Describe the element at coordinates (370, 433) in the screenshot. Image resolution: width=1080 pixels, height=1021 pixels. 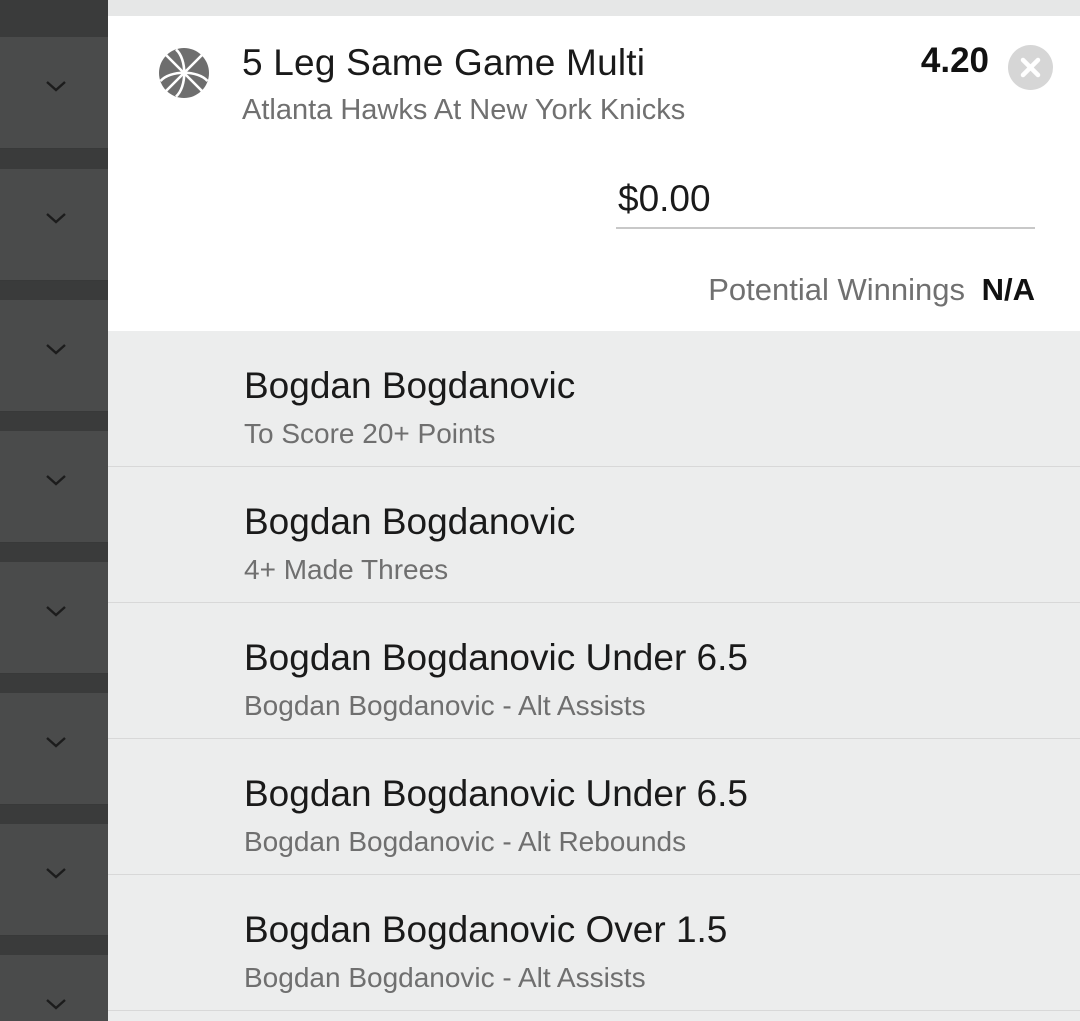
I see `leg-market: To Score 20+ Points` at that location.